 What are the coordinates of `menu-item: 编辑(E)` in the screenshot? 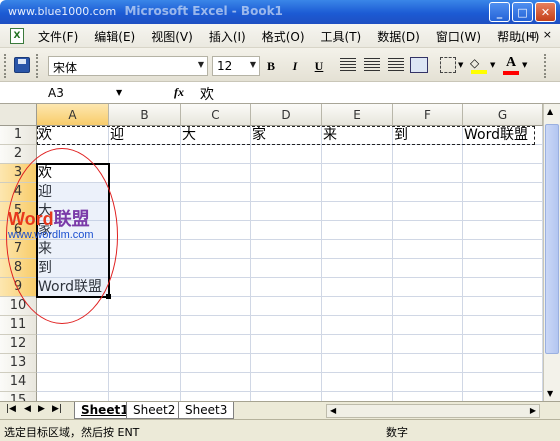 It's located at (114, 36).